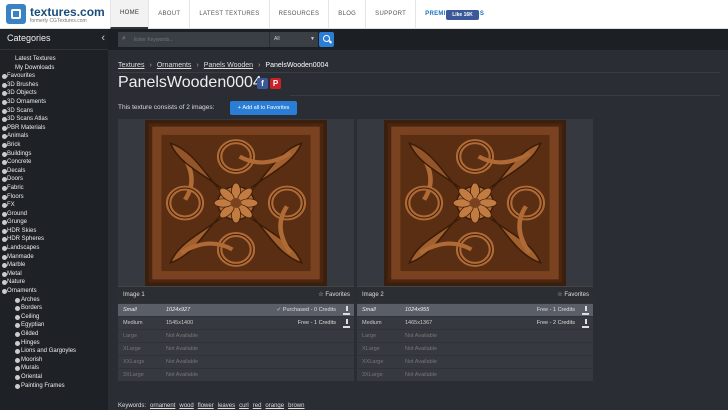 This screenshot has height=410, width=728. Describe the element at coordinates (194, 39) in the screenshot. I see `search-input` at that location.